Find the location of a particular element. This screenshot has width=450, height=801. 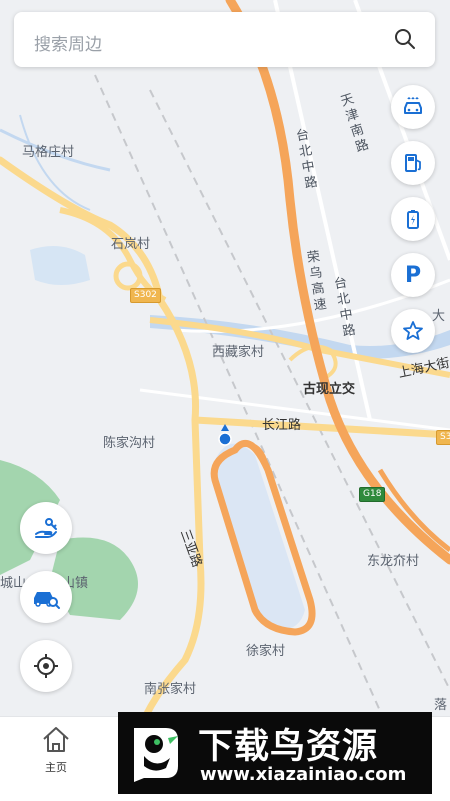

road-label: 大 is located at coordinates (439, 316).